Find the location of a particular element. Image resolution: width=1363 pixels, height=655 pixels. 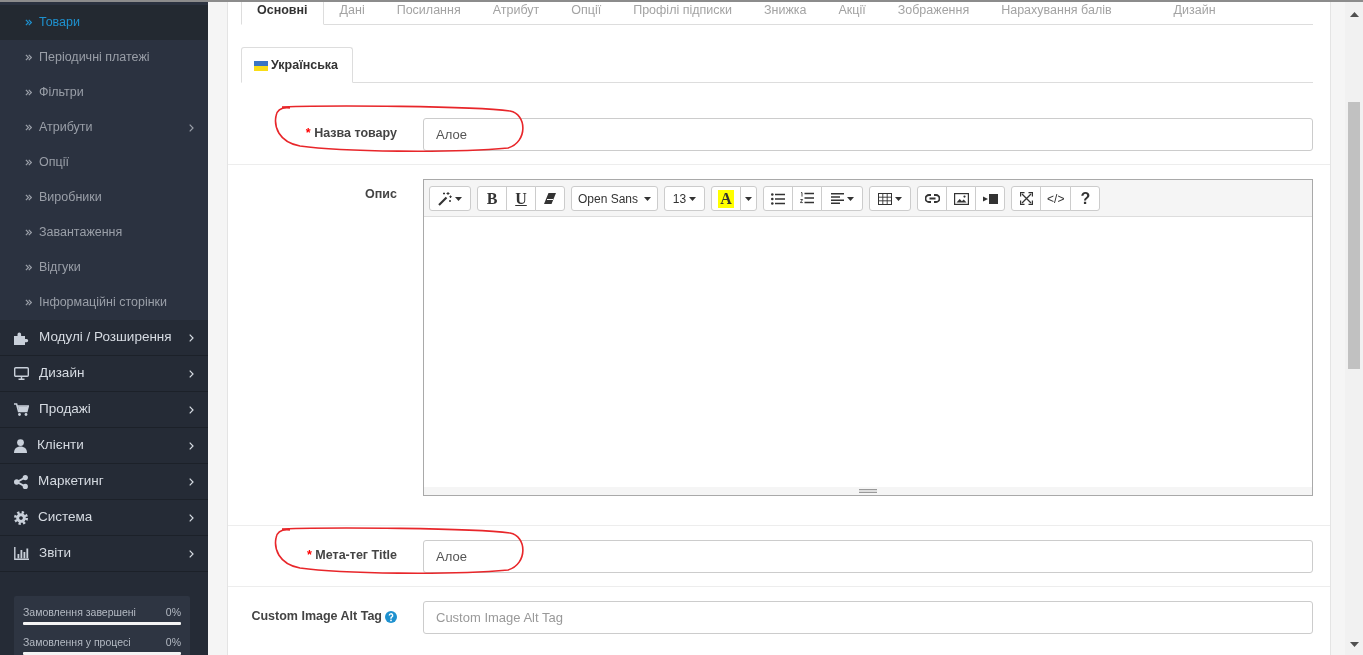

wand-icon is located at coordinates (445, 198).